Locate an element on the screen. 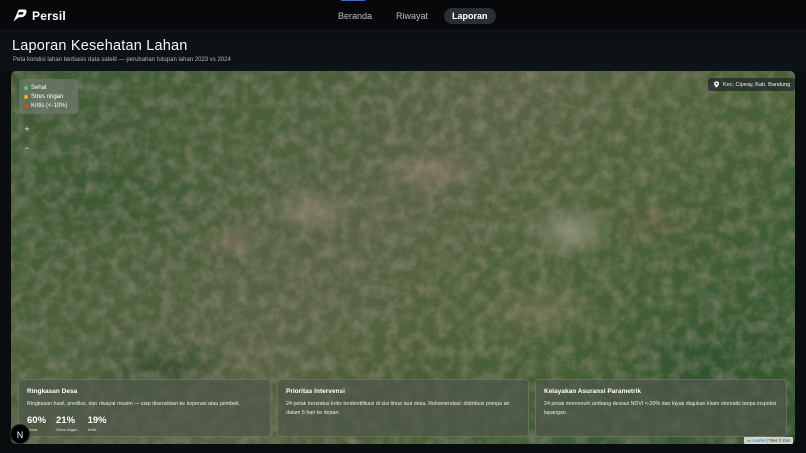 The height and width of the screenshot is (453, 806). card-title: Ringkasan Desa is located at coordinates (52, 391).